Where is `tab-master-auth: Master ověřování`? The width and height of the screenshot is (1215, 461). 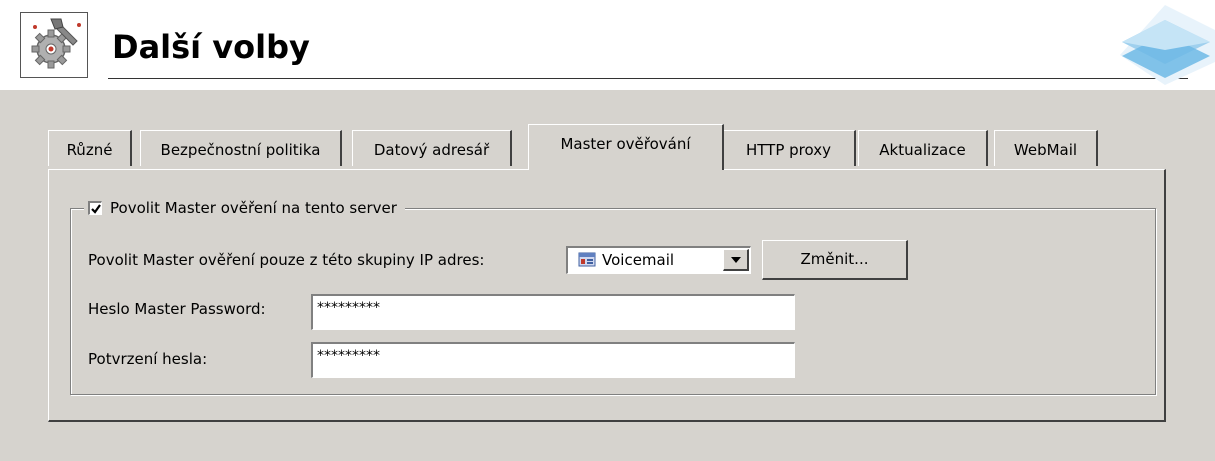
tab-master-auth: Master ověřování is located at coordinates (626, 147).